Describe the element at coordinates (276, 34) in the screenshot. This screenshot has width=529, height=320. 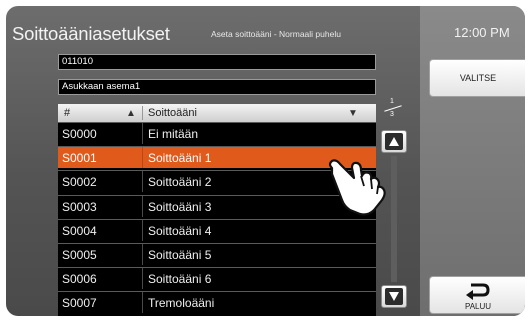
I see `page-subtitle: Aseta soittoääni - Normaali puhelu` at that location.